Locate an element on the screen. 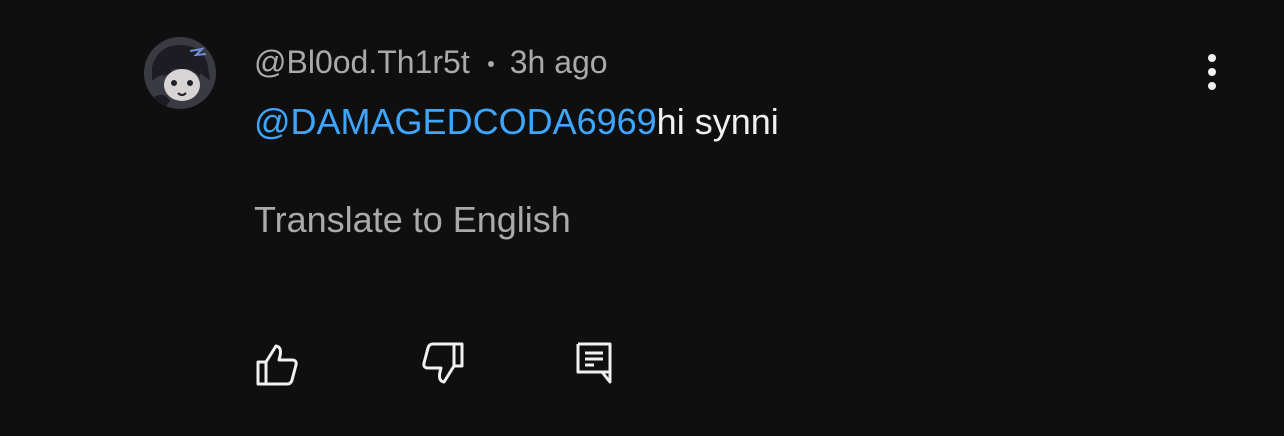 This screenshot has height=436, width=1284. comment-message: hi synni is located at coordinates (717, 121).